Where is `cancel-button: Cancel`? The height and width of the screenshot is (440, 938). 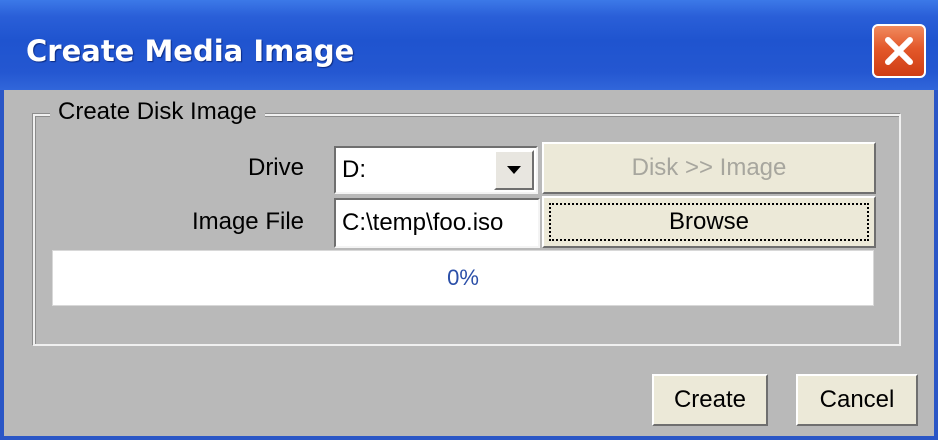 cancel-button: Cancel is located at coordinates (857, 400).